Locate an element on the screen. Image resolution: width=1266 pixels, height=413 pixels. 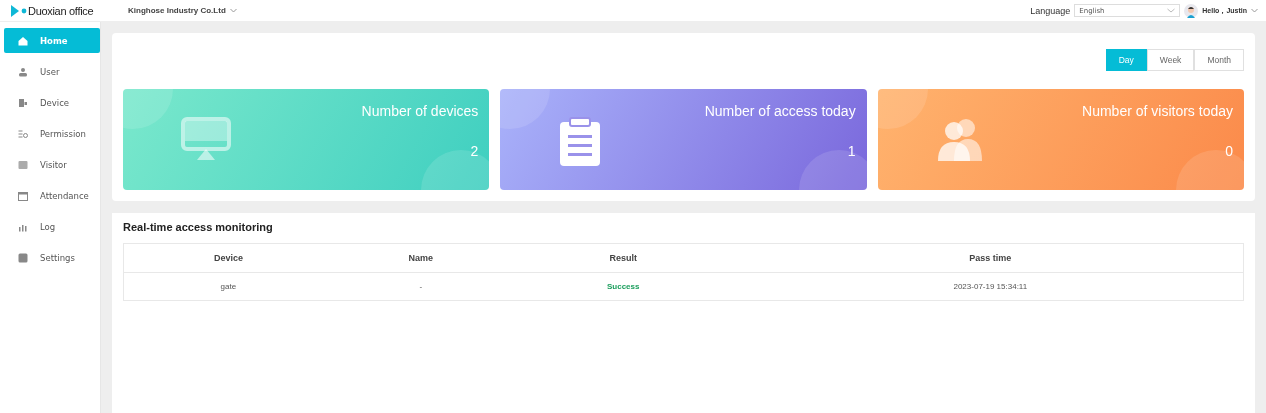
stat-title: Number of visitors today is located at coordinates (1157, 111).